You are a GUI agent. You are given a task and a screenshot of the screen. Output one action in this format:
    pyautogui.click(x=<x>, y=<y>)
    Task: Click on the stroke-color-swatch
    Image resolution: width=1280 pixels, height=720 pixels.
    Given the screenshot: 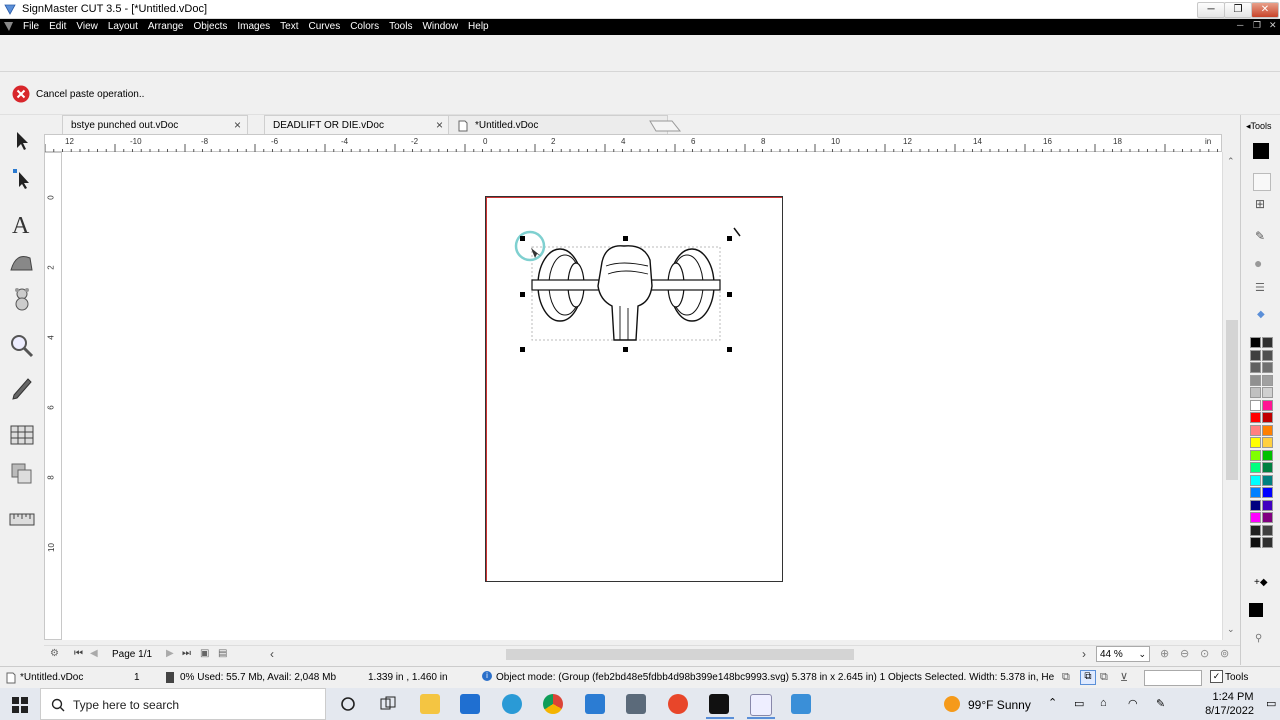 What is the action you would take?
    pyautogui.click(x=1262, y=182)
    